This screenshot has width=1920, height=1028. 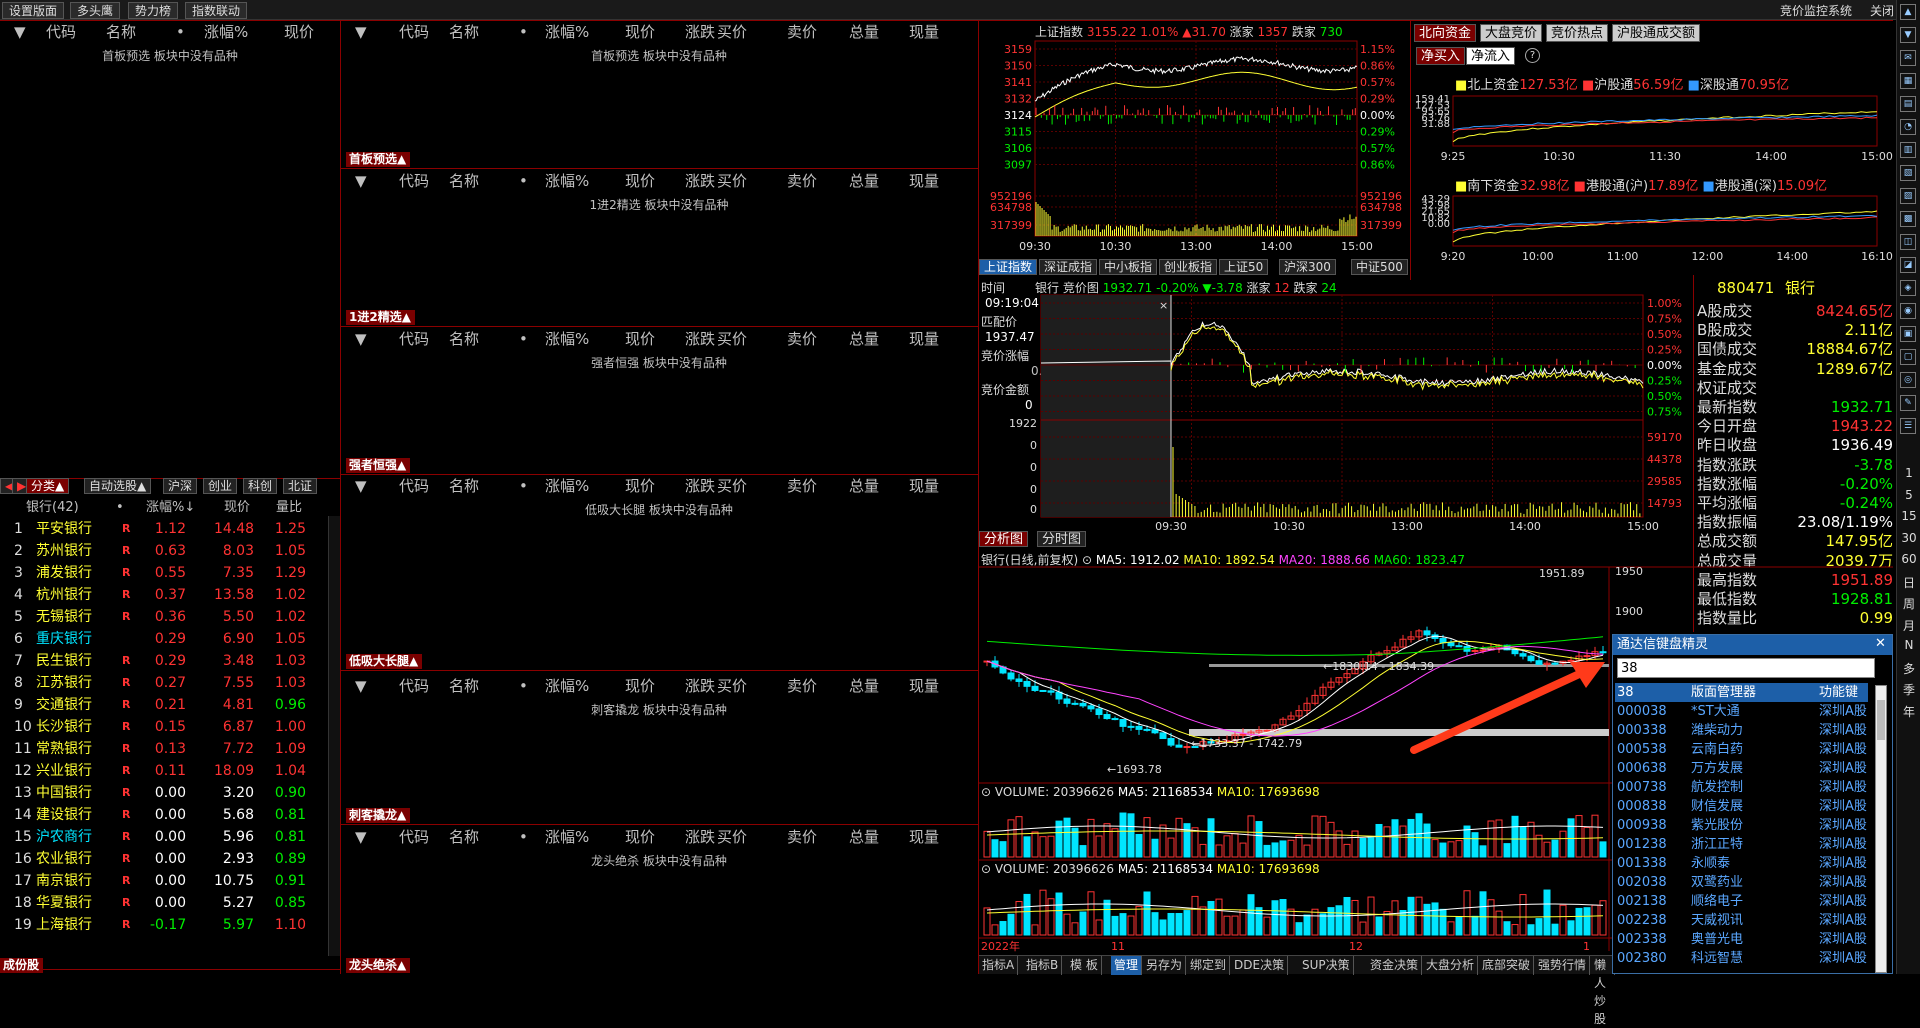 What do you see at coordinates (169, 639) in the screenshot?
I see `bank-row: 6 重庆银行 0.29 6.90 1.05` at bounding box center [169, 639].